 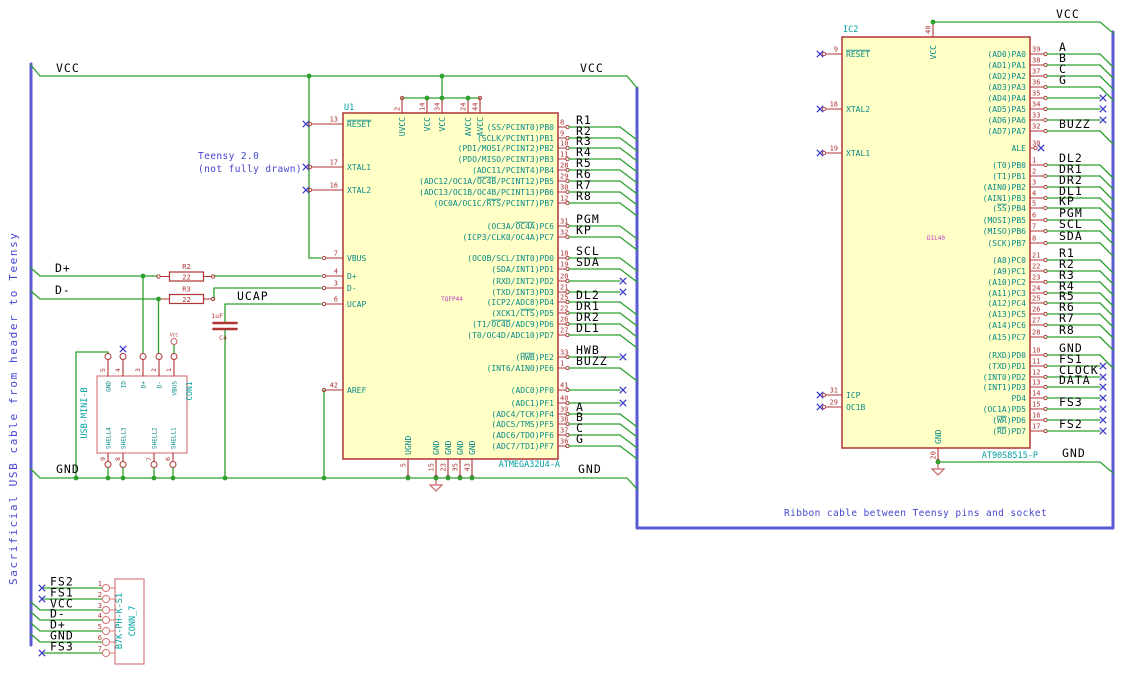 I want to click on resistor-reference: R3, so click(x=186, y=290).